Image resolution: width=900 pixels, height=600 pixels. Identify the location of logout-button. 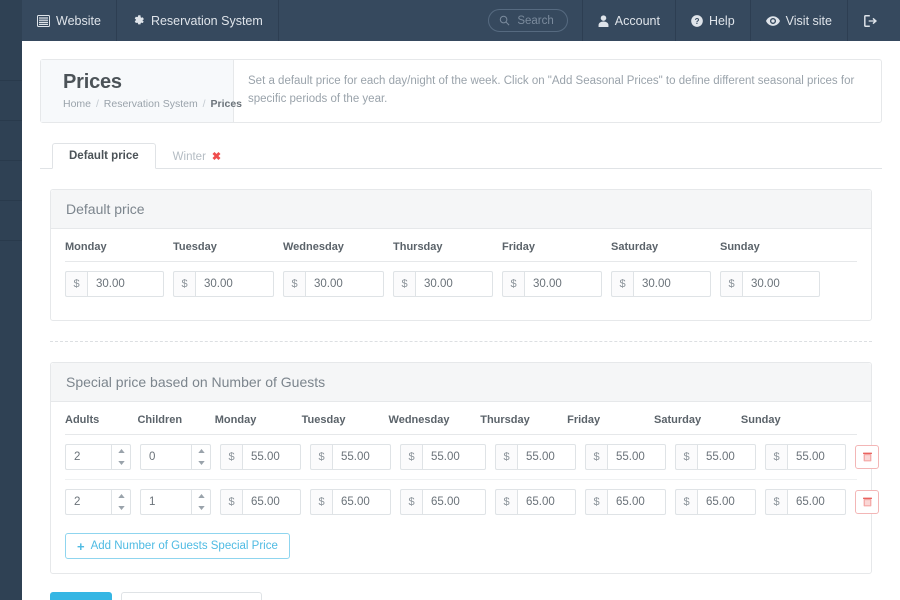
(873, 20).